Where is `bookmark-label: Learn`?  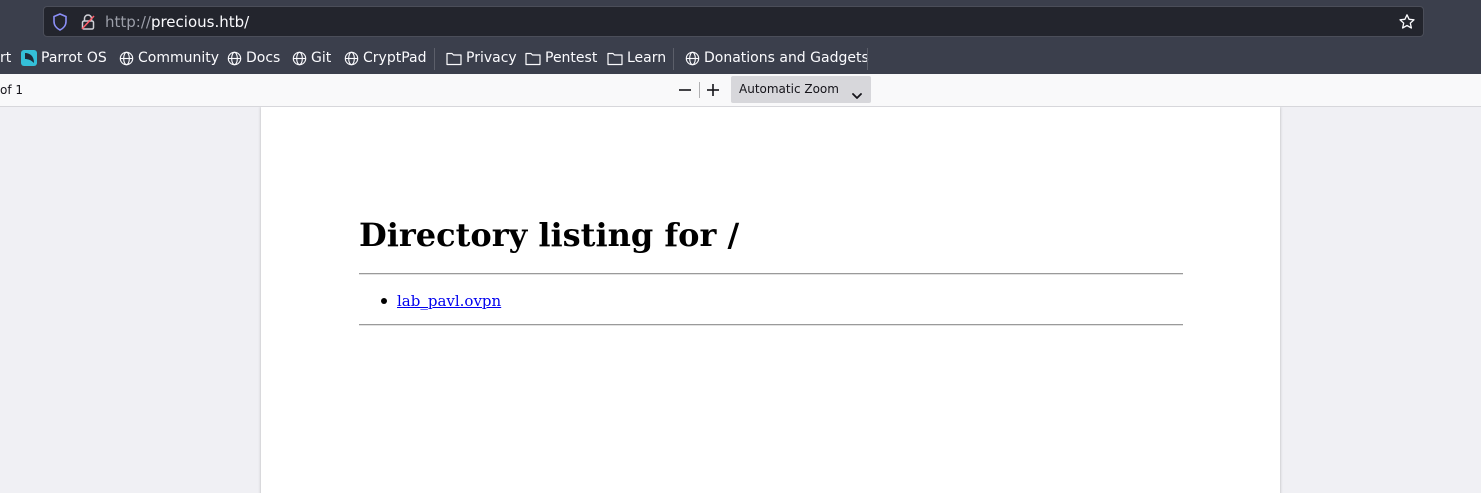 bookmark-label: Learn is located at coordinates (647, 58).